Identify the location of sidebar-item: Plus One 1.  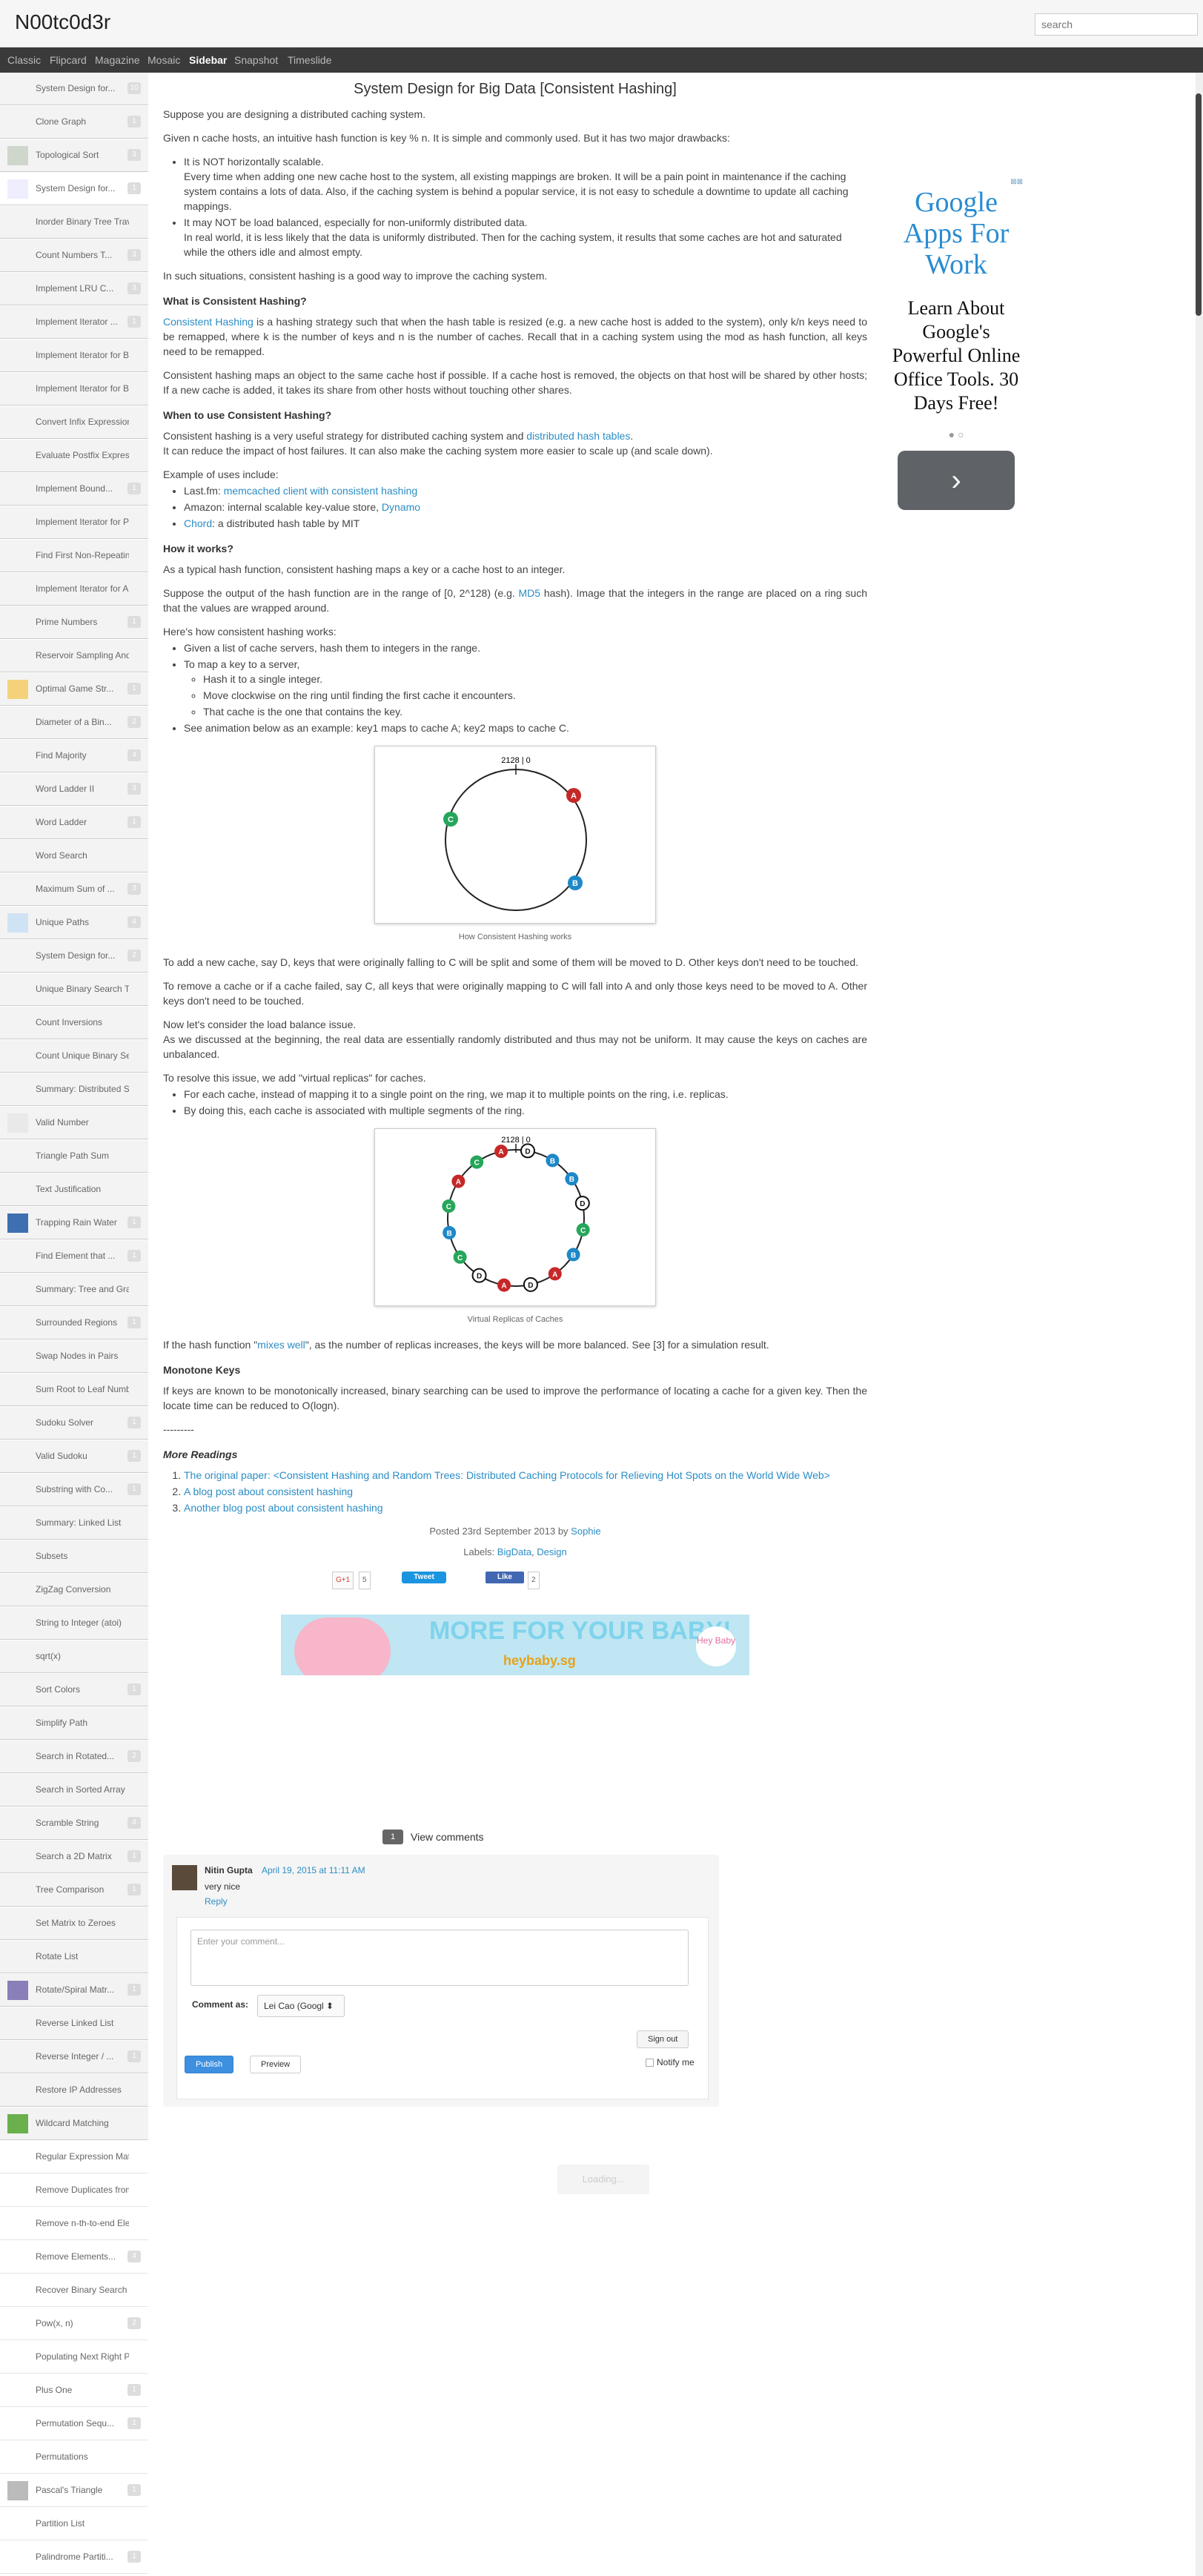
(74, 2390).